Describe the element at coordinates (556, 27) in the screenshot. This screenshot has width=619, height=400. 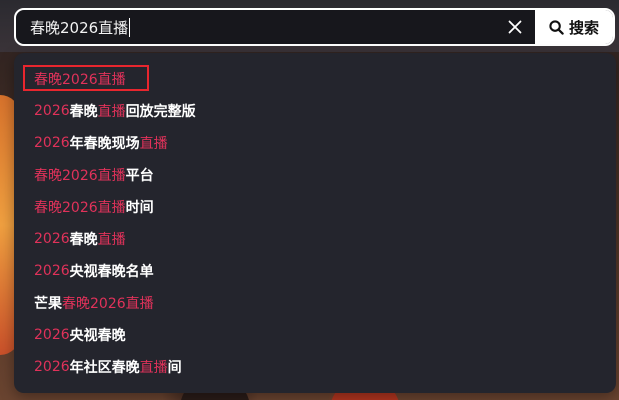
I see `search-icon` at that location.